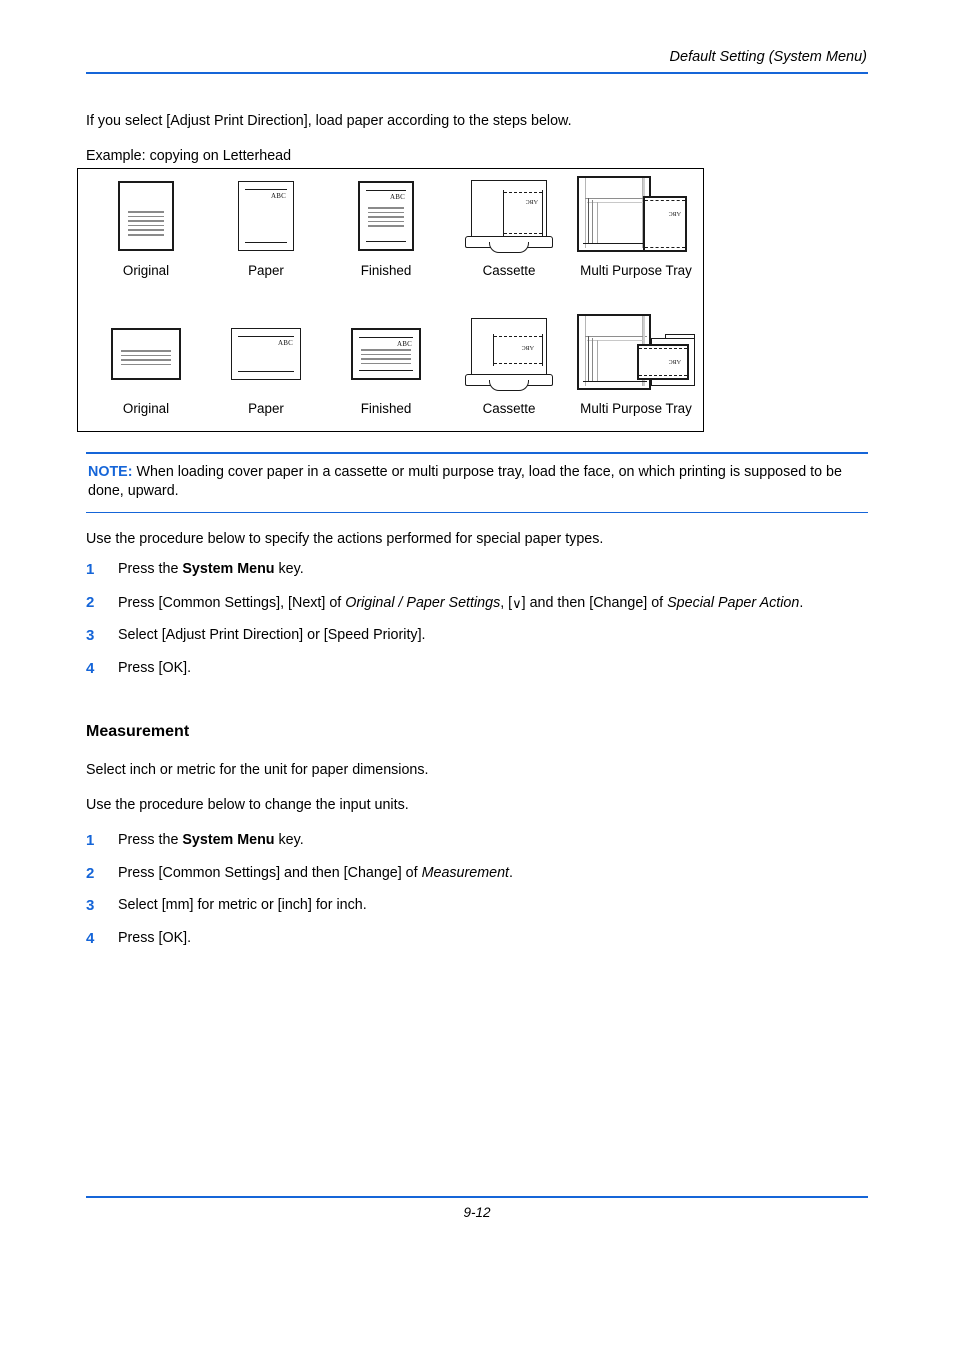 The width and height of the screenshot is (954, 1350). I want to click on example-paragraph: Example: copying on Letterhead, so click(189, 156).